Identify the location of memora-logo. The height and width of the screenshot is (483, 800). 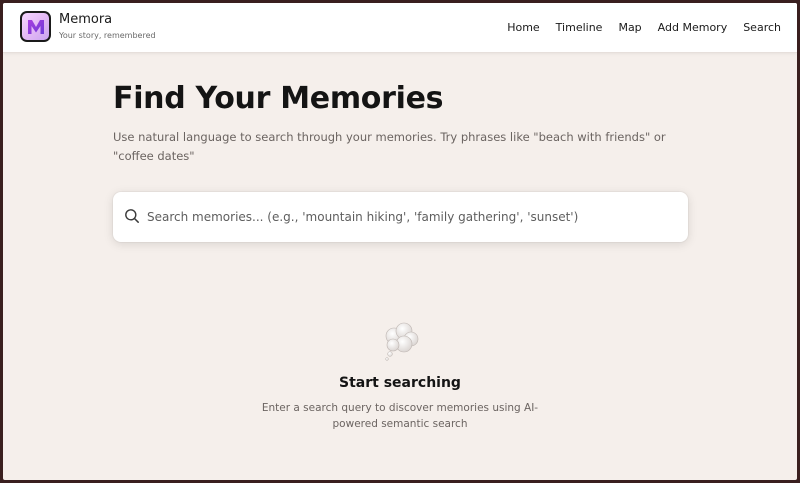
(35, 26).